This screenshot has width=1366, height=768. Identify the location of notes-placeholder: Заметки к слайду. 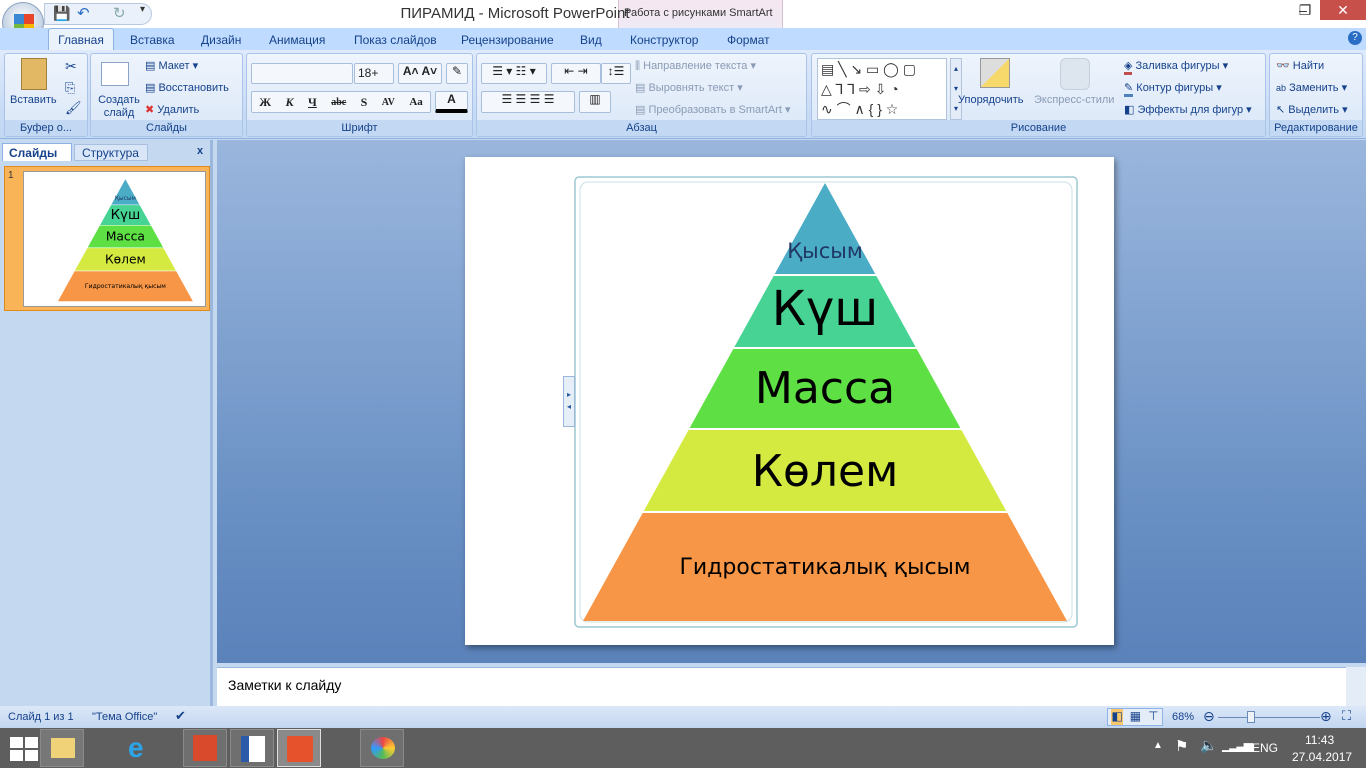
(285, 685).